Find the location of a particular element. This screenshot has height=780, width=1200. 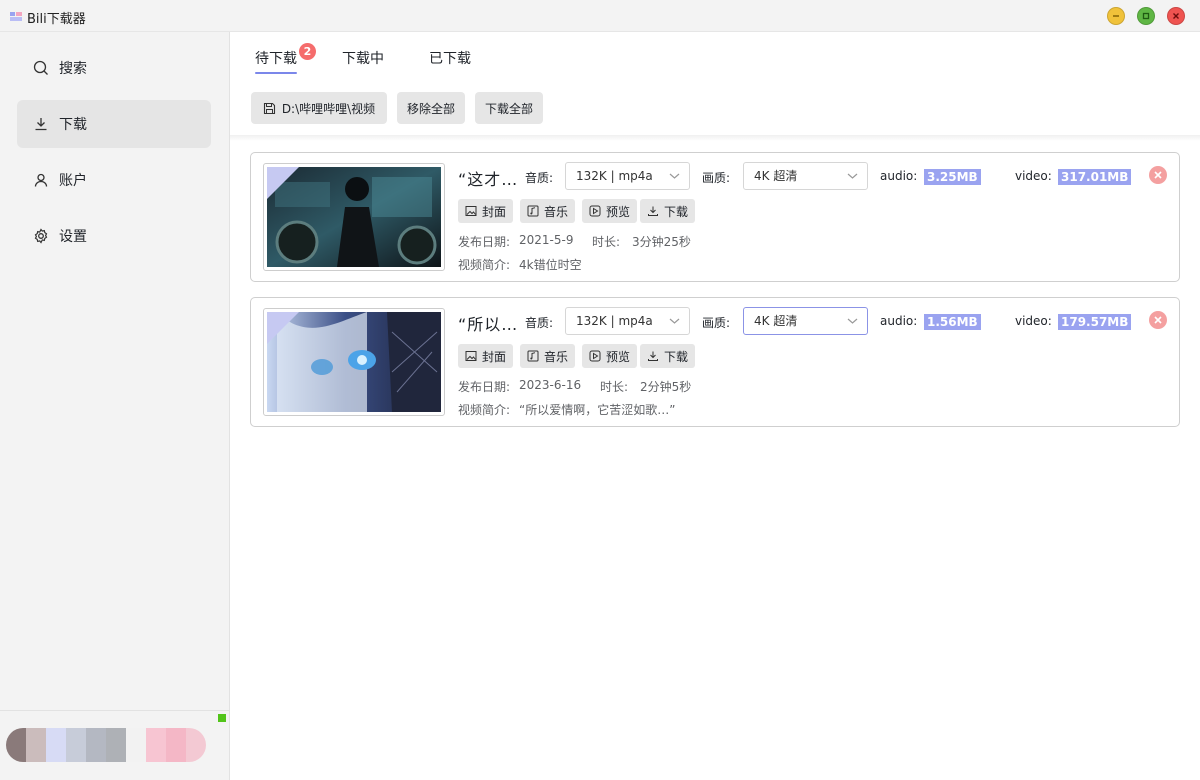

toolbar-divider is located at coordinates (715, 138).